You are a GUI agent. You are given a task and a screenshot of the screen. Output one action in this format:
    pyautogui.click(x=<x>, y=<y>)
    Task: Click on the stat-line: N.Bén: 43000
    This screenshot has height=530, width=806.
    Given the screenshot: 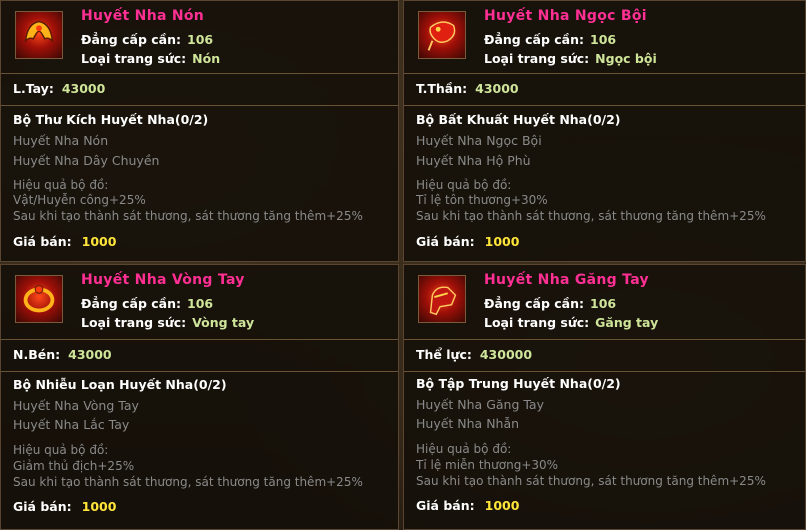 What is the action you would take?
    pyautogui.click(x=62, y=354)
    